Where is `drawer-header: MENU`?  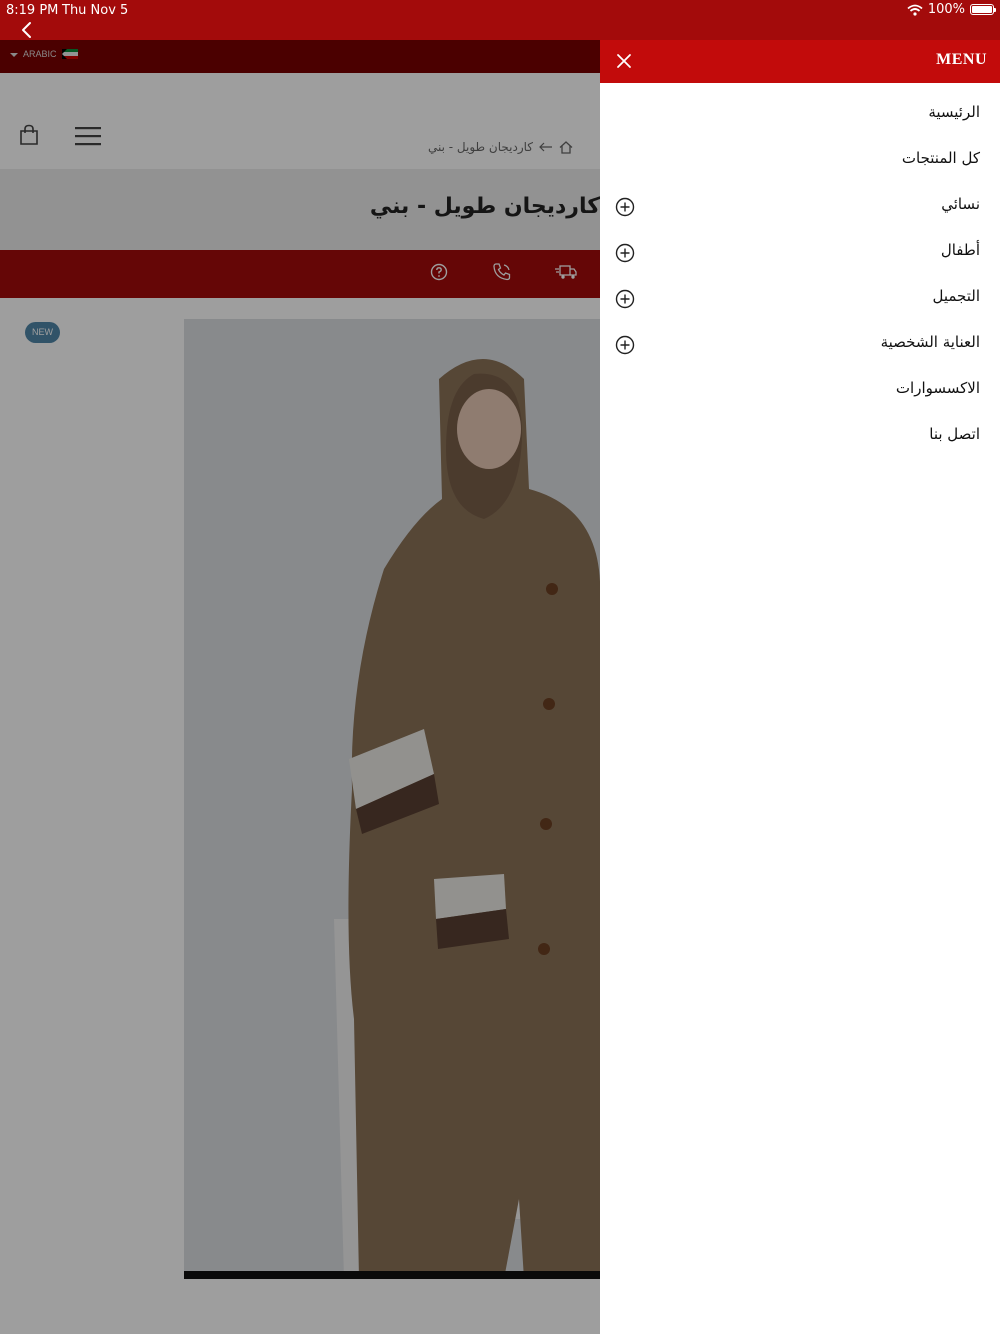
drawer-header: MENU is located at coordinates (800, 61).